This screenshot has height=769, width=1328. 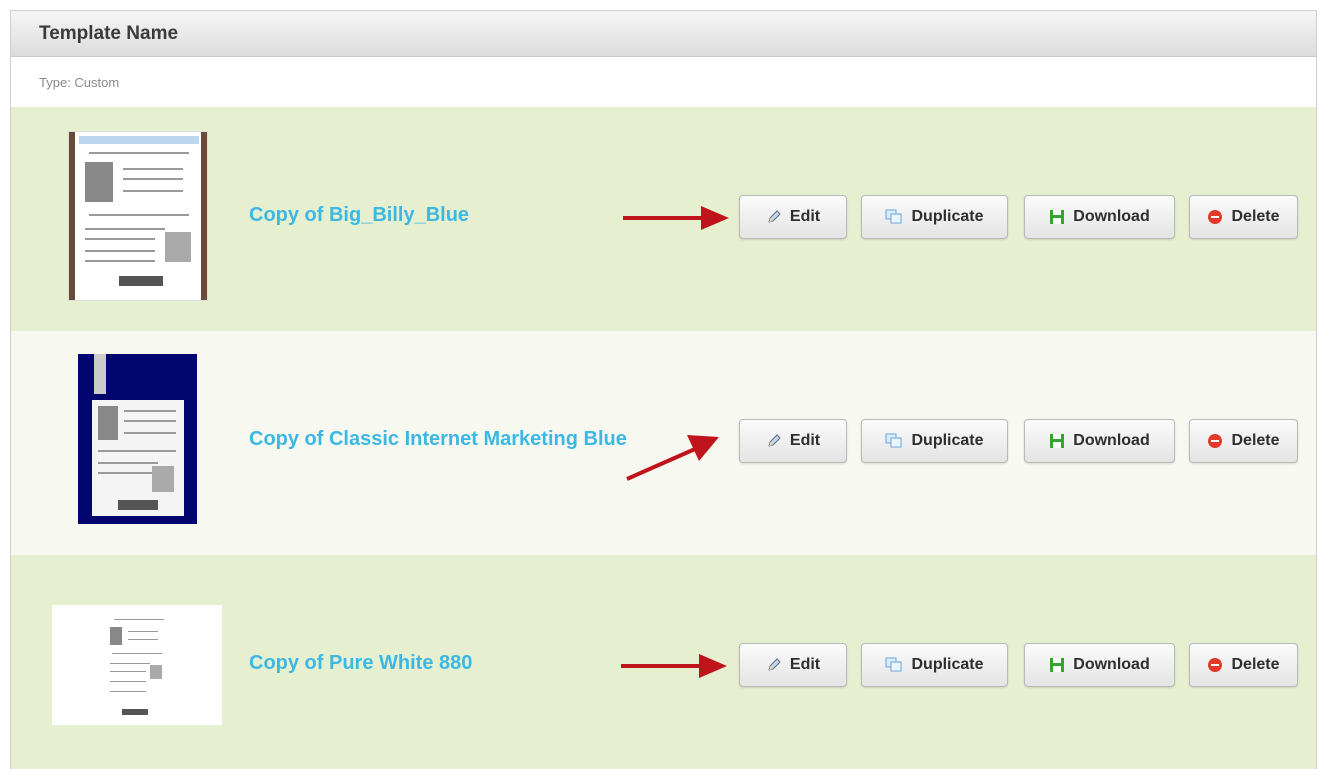 What do you see at coordinates (360, 663) in the screenshot?
I see `template-name-link: Copy of Pure White 880` at bounding box center [360, 663].